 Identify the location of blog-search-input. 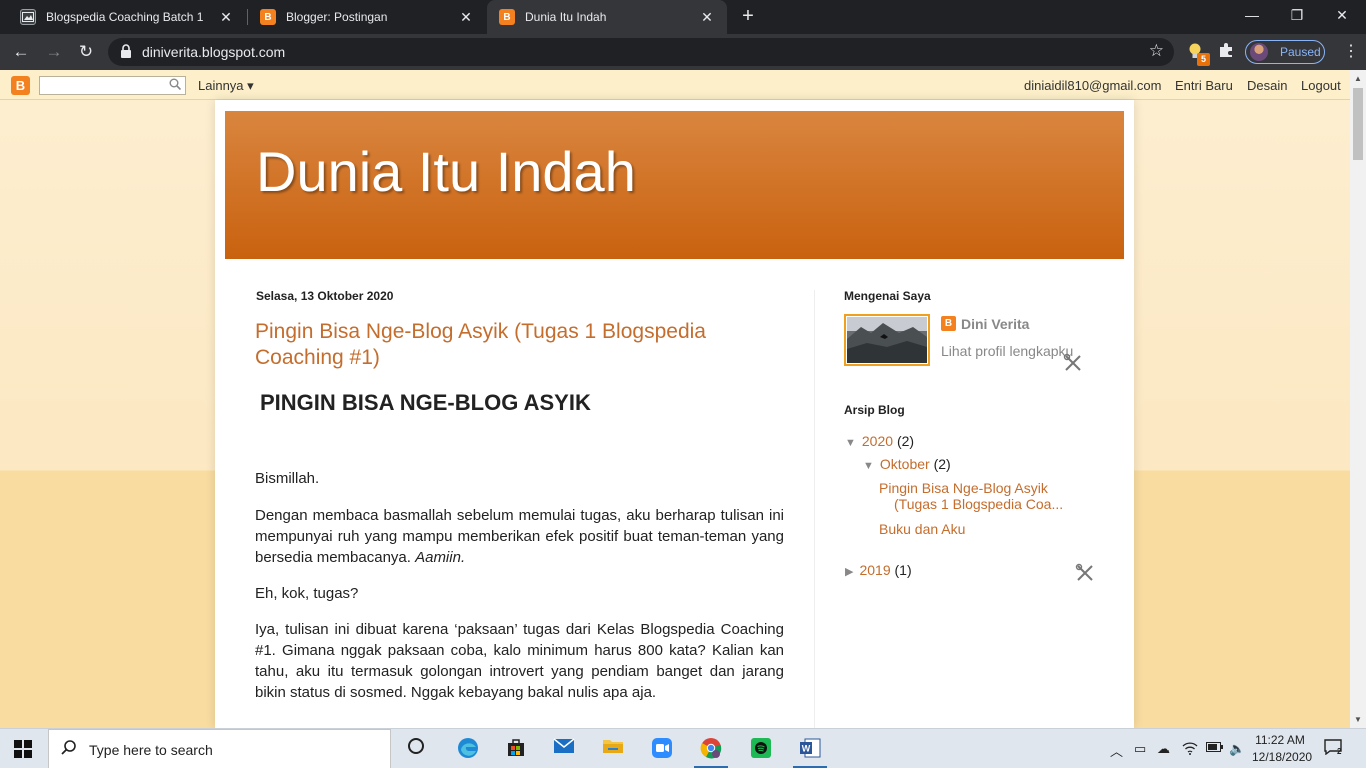
(112, 85).